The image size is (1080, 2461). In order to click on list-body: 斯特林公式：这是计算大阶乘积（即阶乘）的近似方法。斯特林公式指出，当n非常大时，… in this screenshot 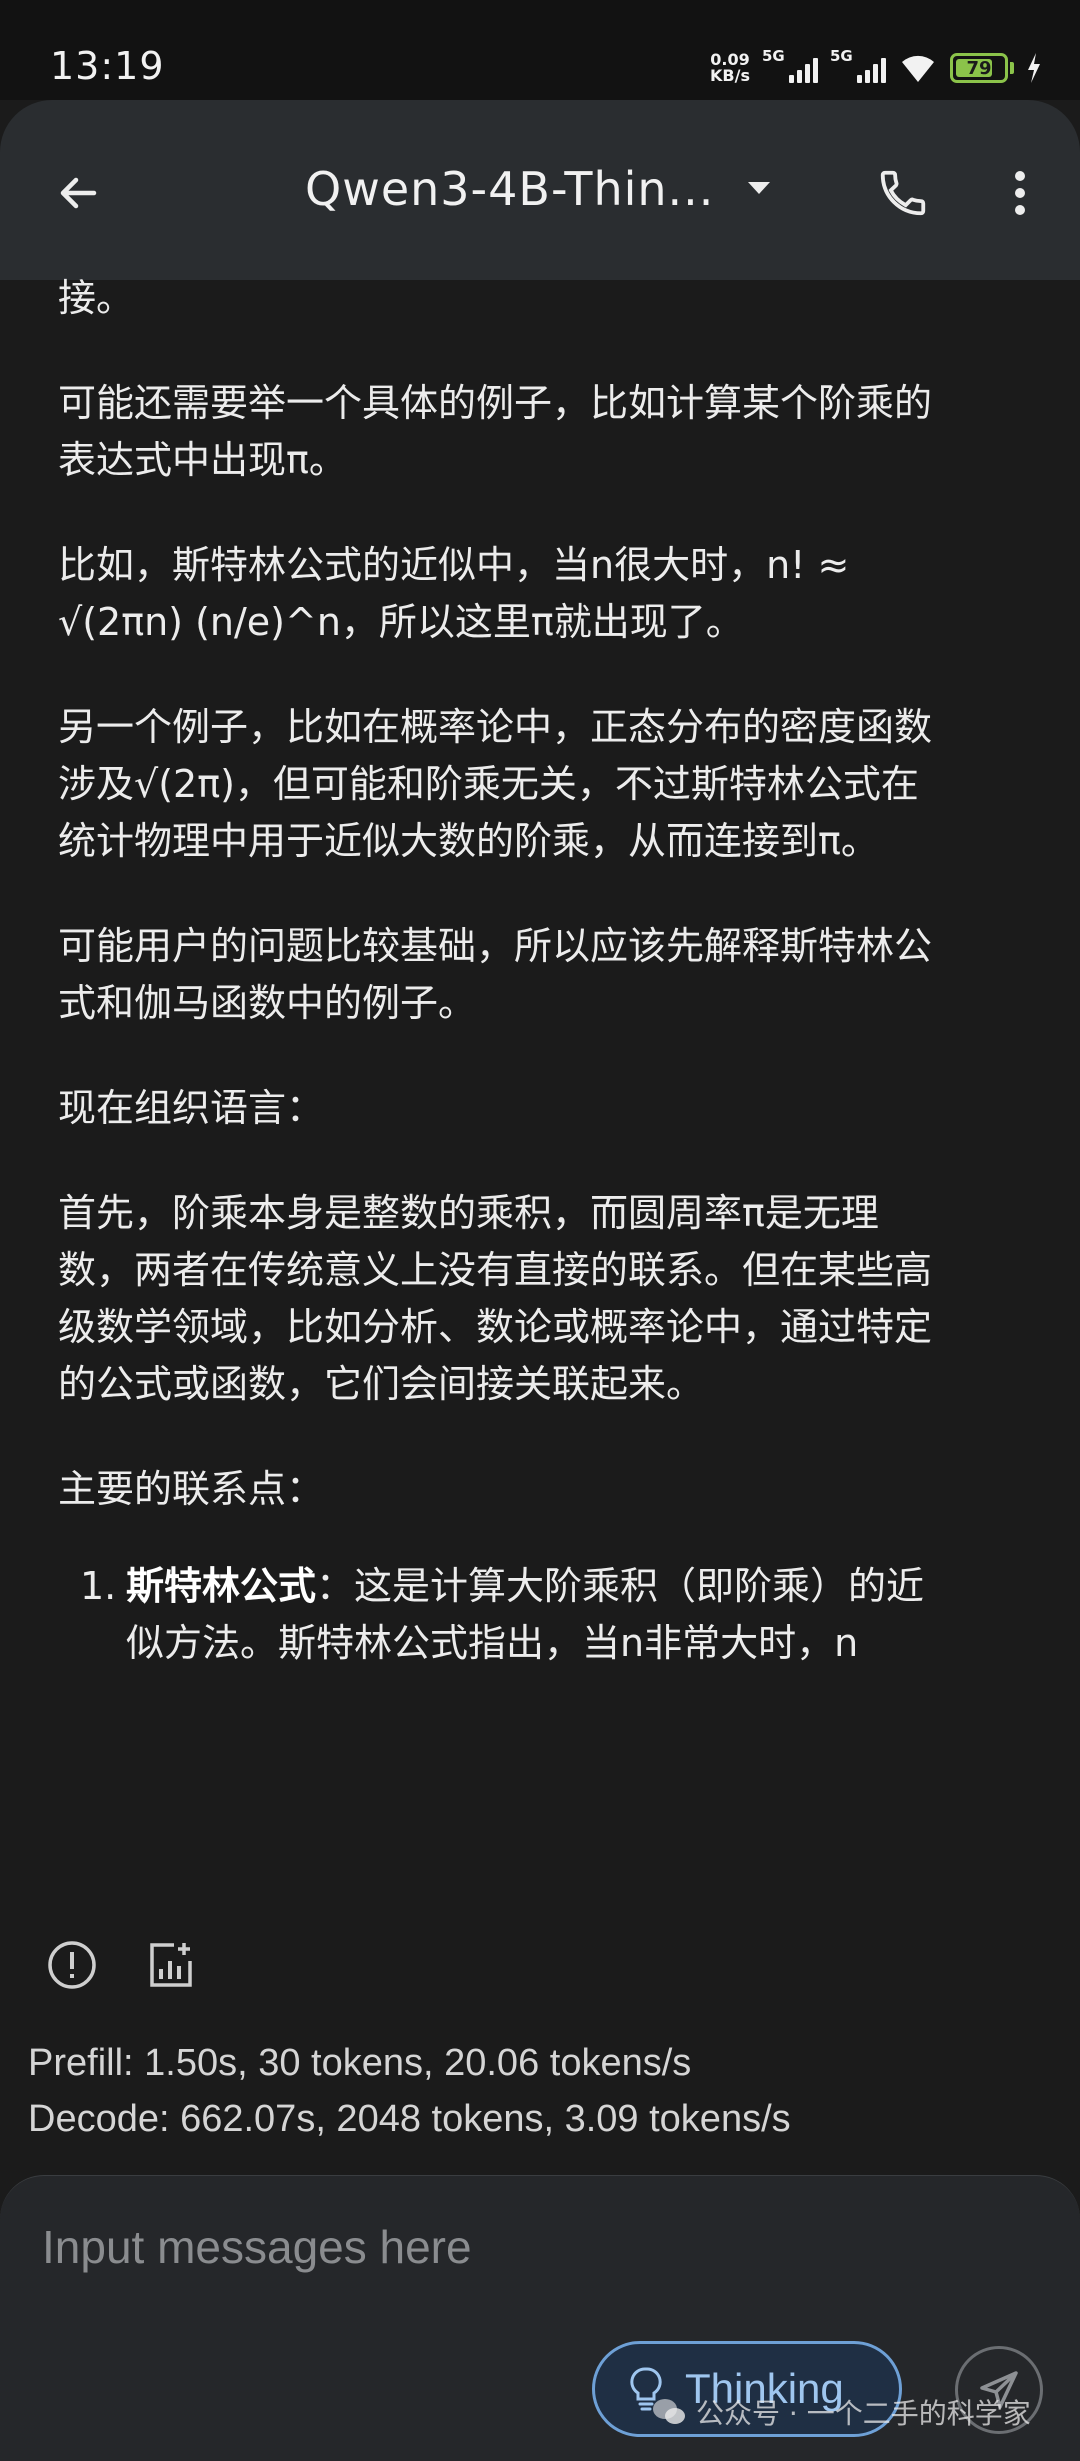, I will do `click(532, 1615)`.